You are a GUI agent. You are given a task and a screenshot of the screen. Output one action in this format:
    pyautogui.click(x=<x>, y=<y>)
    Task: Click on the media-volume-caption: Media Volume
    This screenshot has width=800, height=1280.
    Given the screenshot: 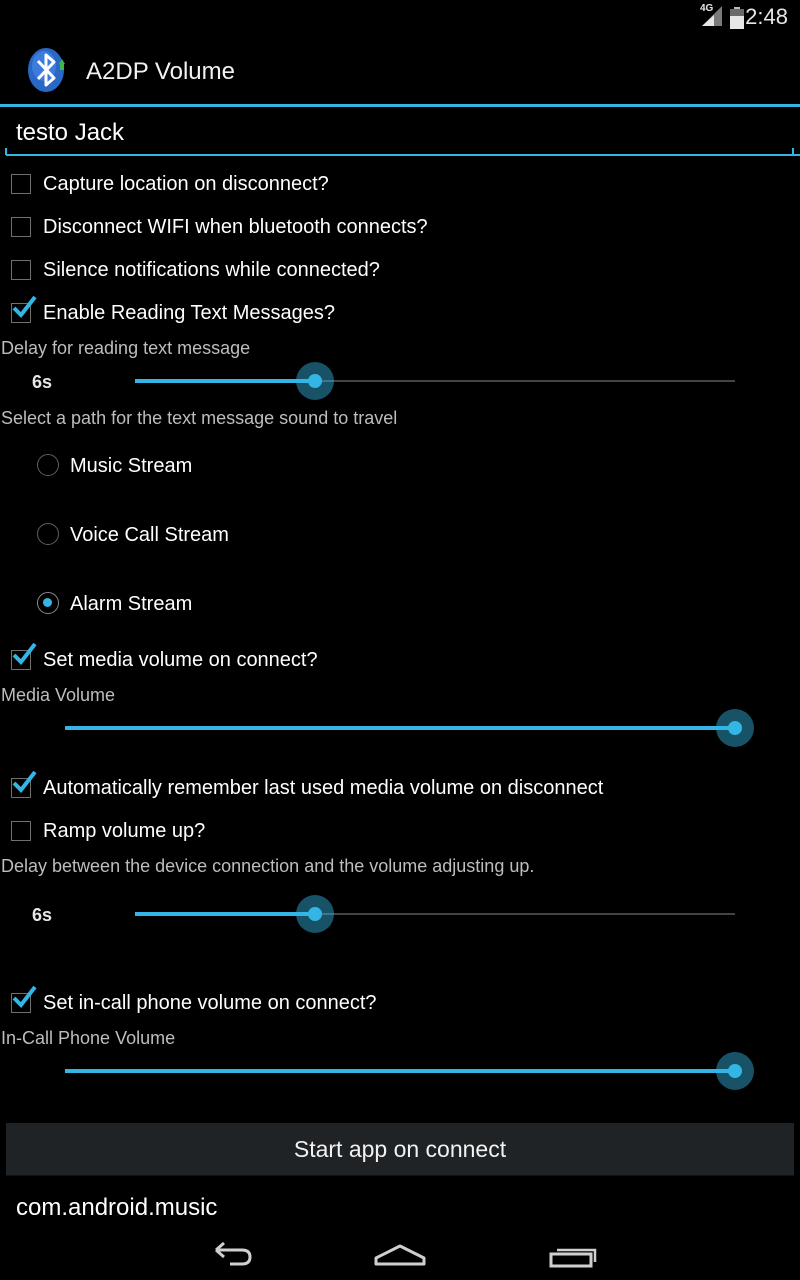 What is the action you would take?
    pyautogui.click(x=58, y=695)
    